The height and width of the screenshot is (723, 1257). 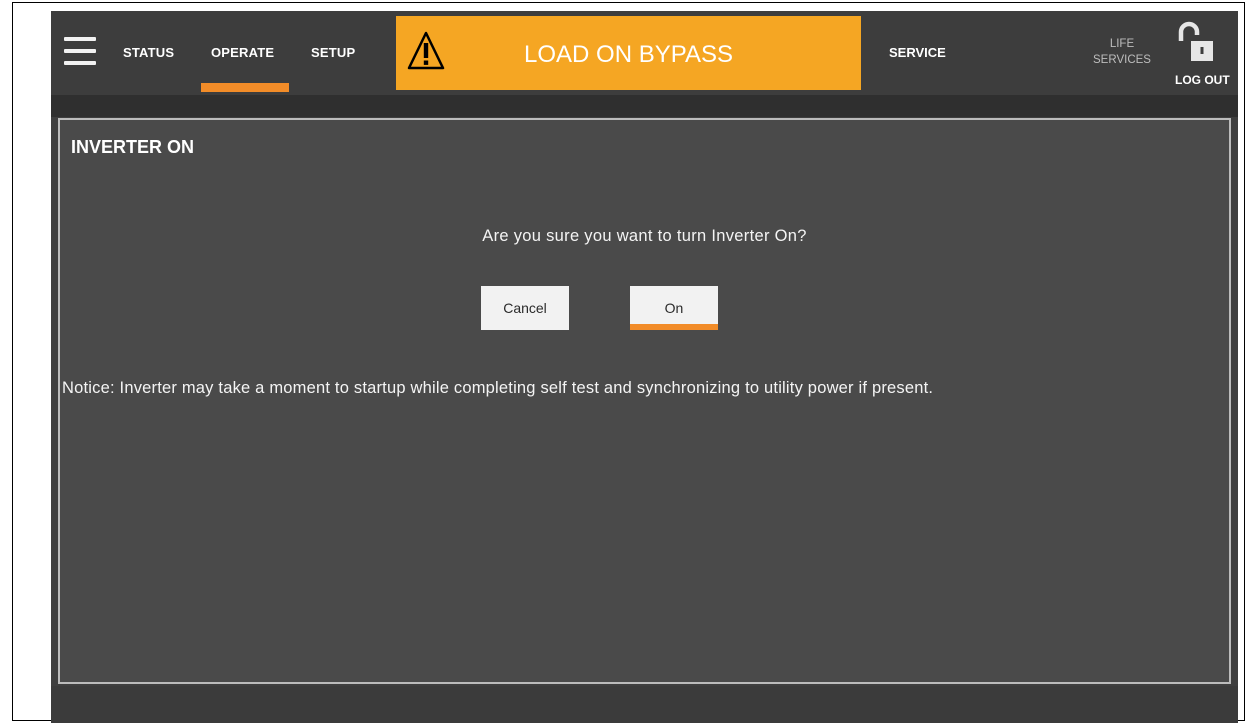 What do you see at coordinates (1122, 44) in the screenshot?
I see `life-services-label-line1: LIFE` at bounding box center [1122, 44].